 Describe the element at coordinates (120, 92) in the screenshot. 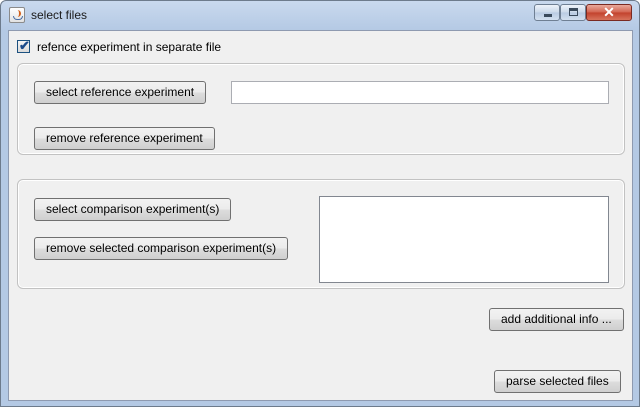

I see `select-reference-button: select reference experiment` at that location.